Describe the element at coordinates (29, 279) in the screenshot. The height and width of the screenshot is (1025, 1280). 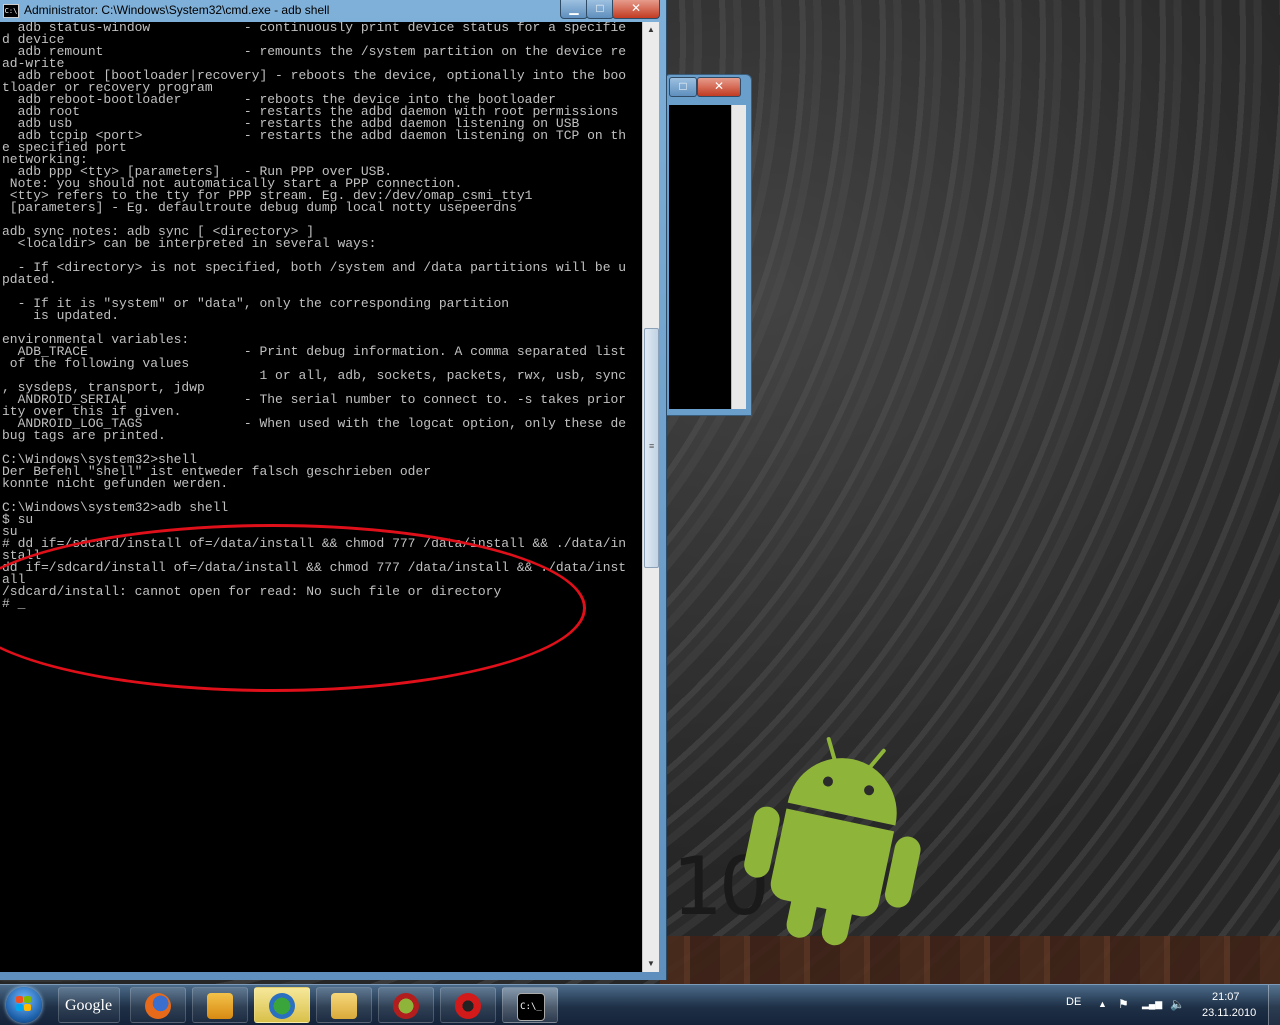
I see `console-line: pdated.` at that location.